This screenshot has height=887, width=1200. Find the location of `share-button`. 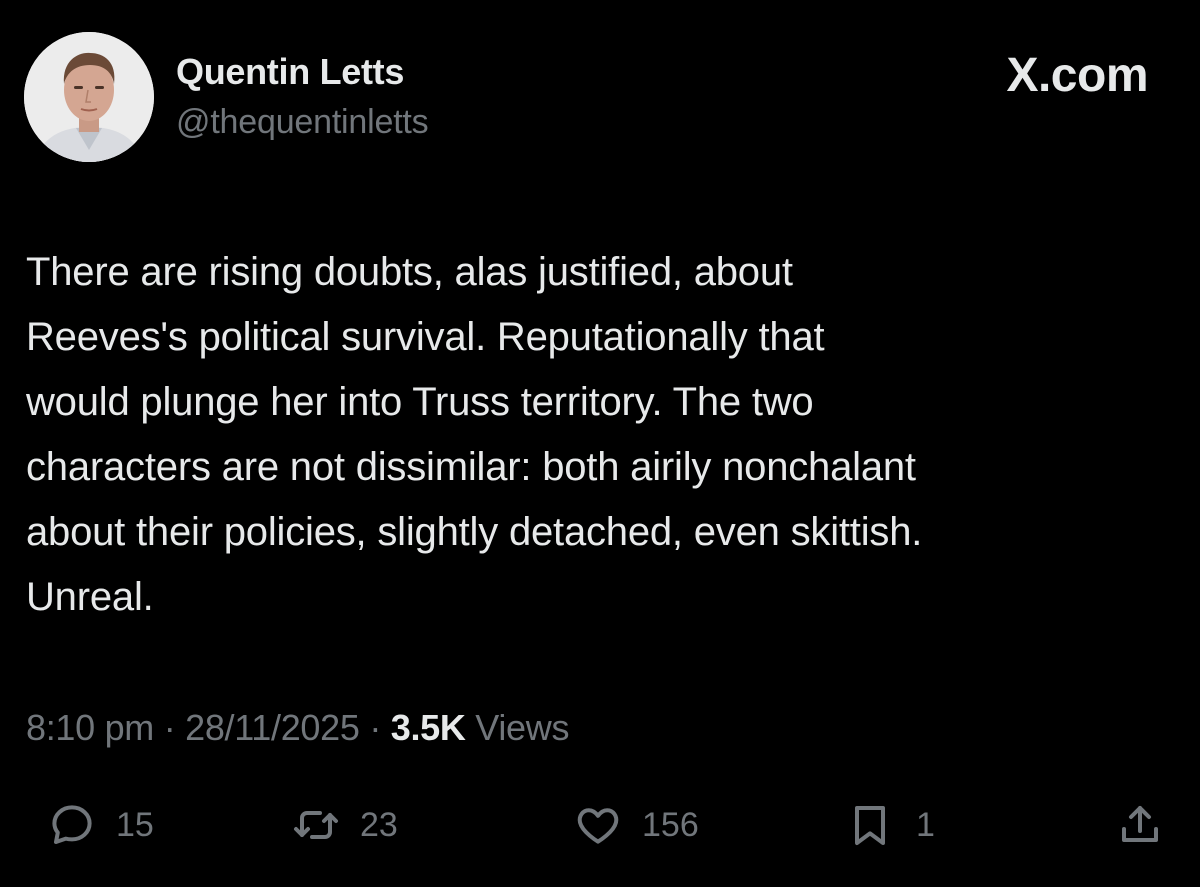

share-button is located at coordinates (1140, 825).